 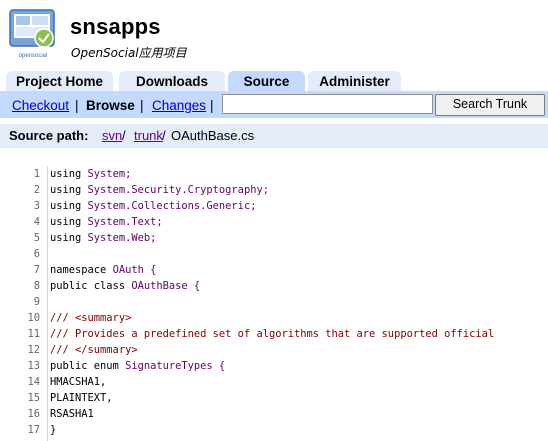 I want to click on line-number: 11, so click(x=20, y=334).